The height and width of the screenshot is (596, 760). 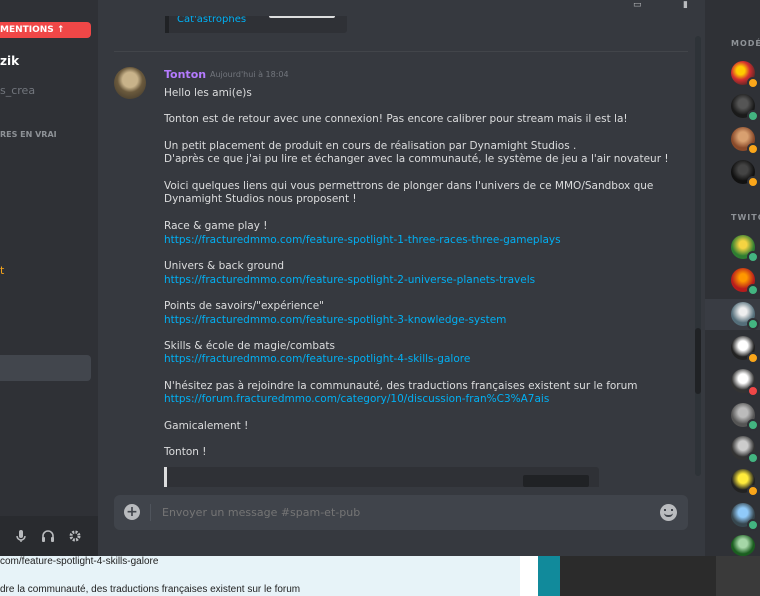 What do you see at coordinates (249, 74) in the screenshot?
I see `message-timestamp: Aujourd'hui à 18:04` at bounding box center [249, 74].